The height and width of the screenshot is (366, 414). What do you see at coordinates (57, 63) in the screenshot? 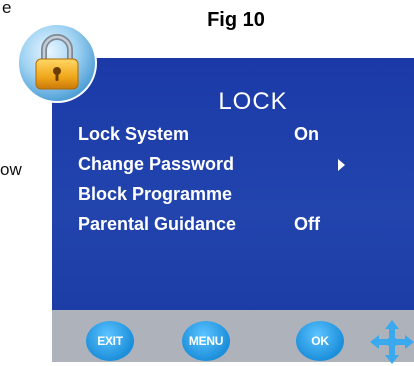
I see `padlock-icon` at bounding box center [57, 63].